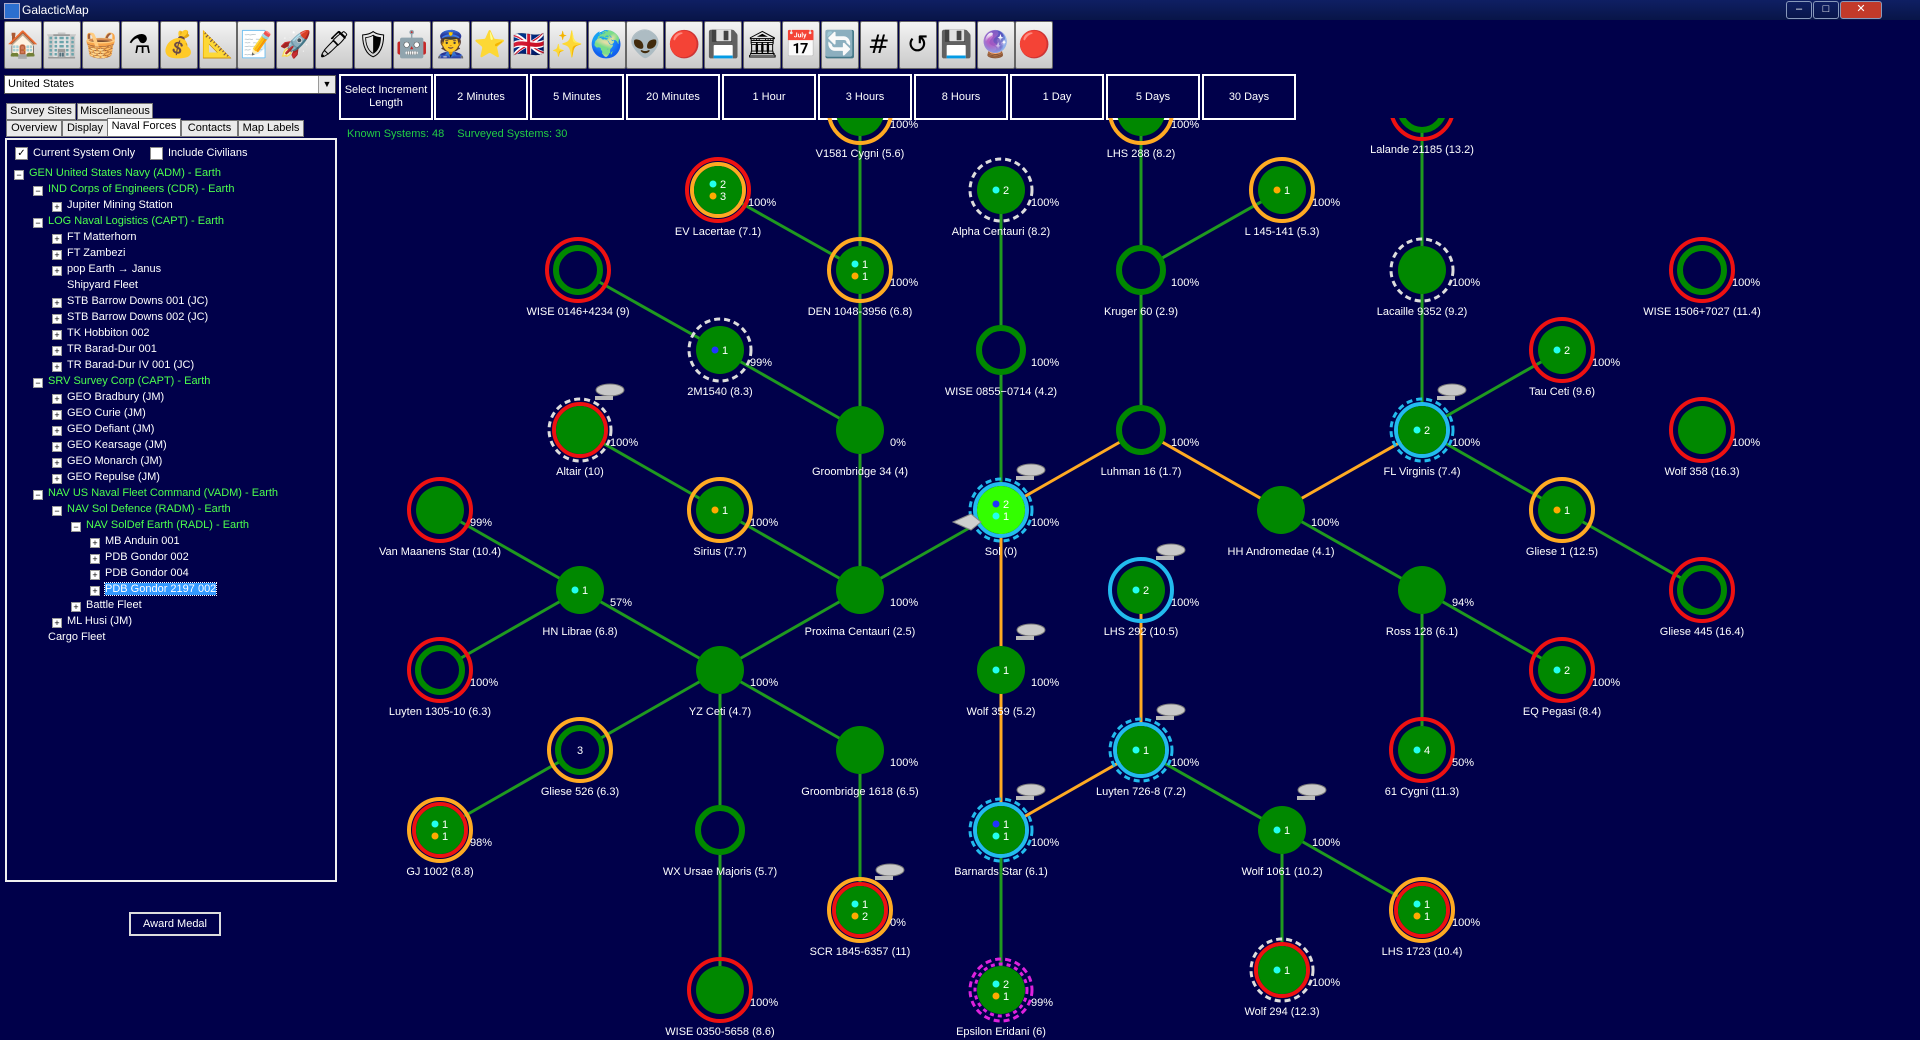  Describe the element at coordinates (720, 841) in the screenshot. I see `star-system: WX Ursae Majoris (5.7)` at that location.